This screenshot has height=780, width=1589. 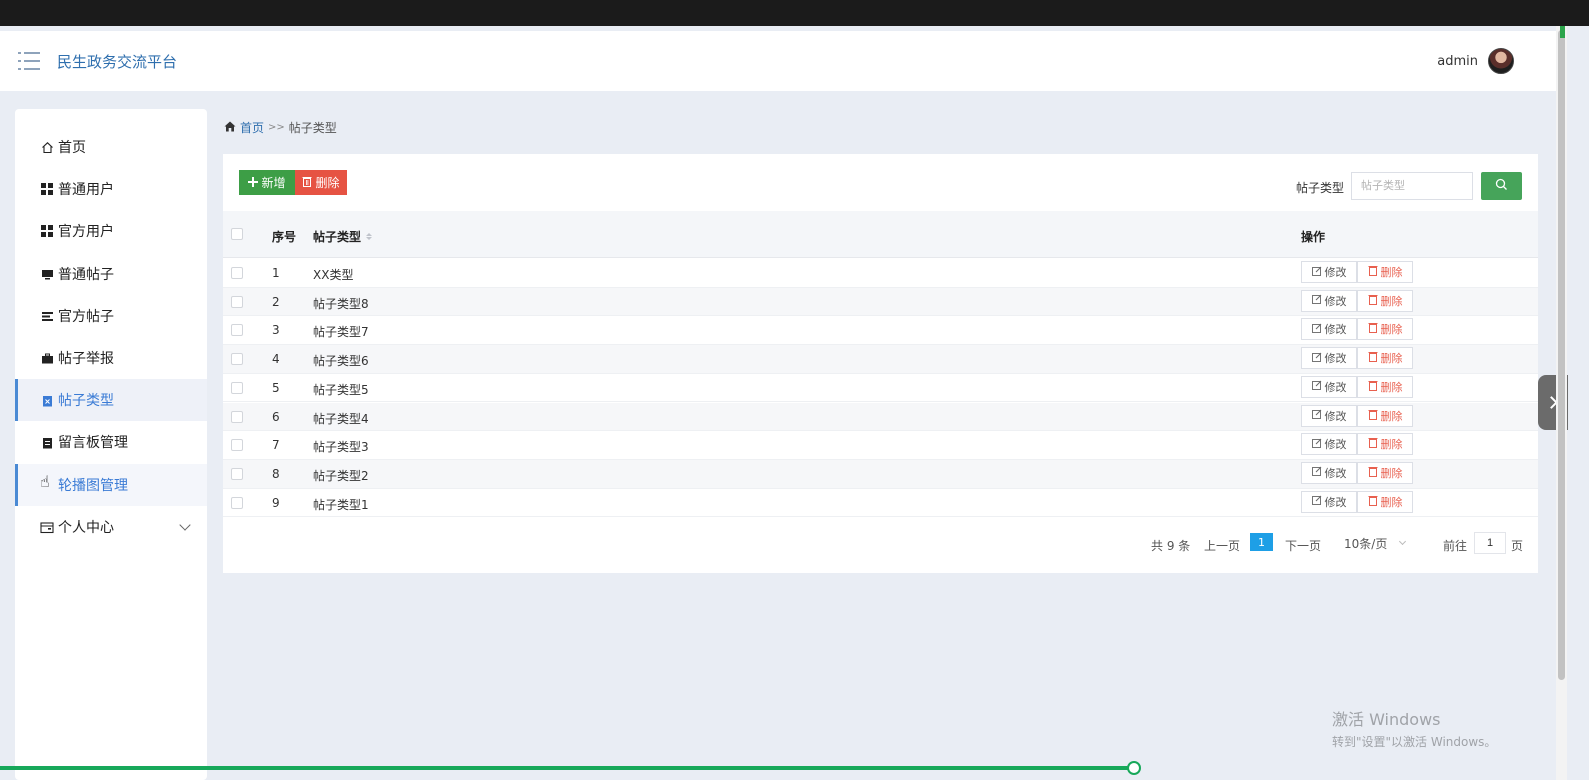 I want to click on pagination-next: 下一页, so click(x=1303, y=545).